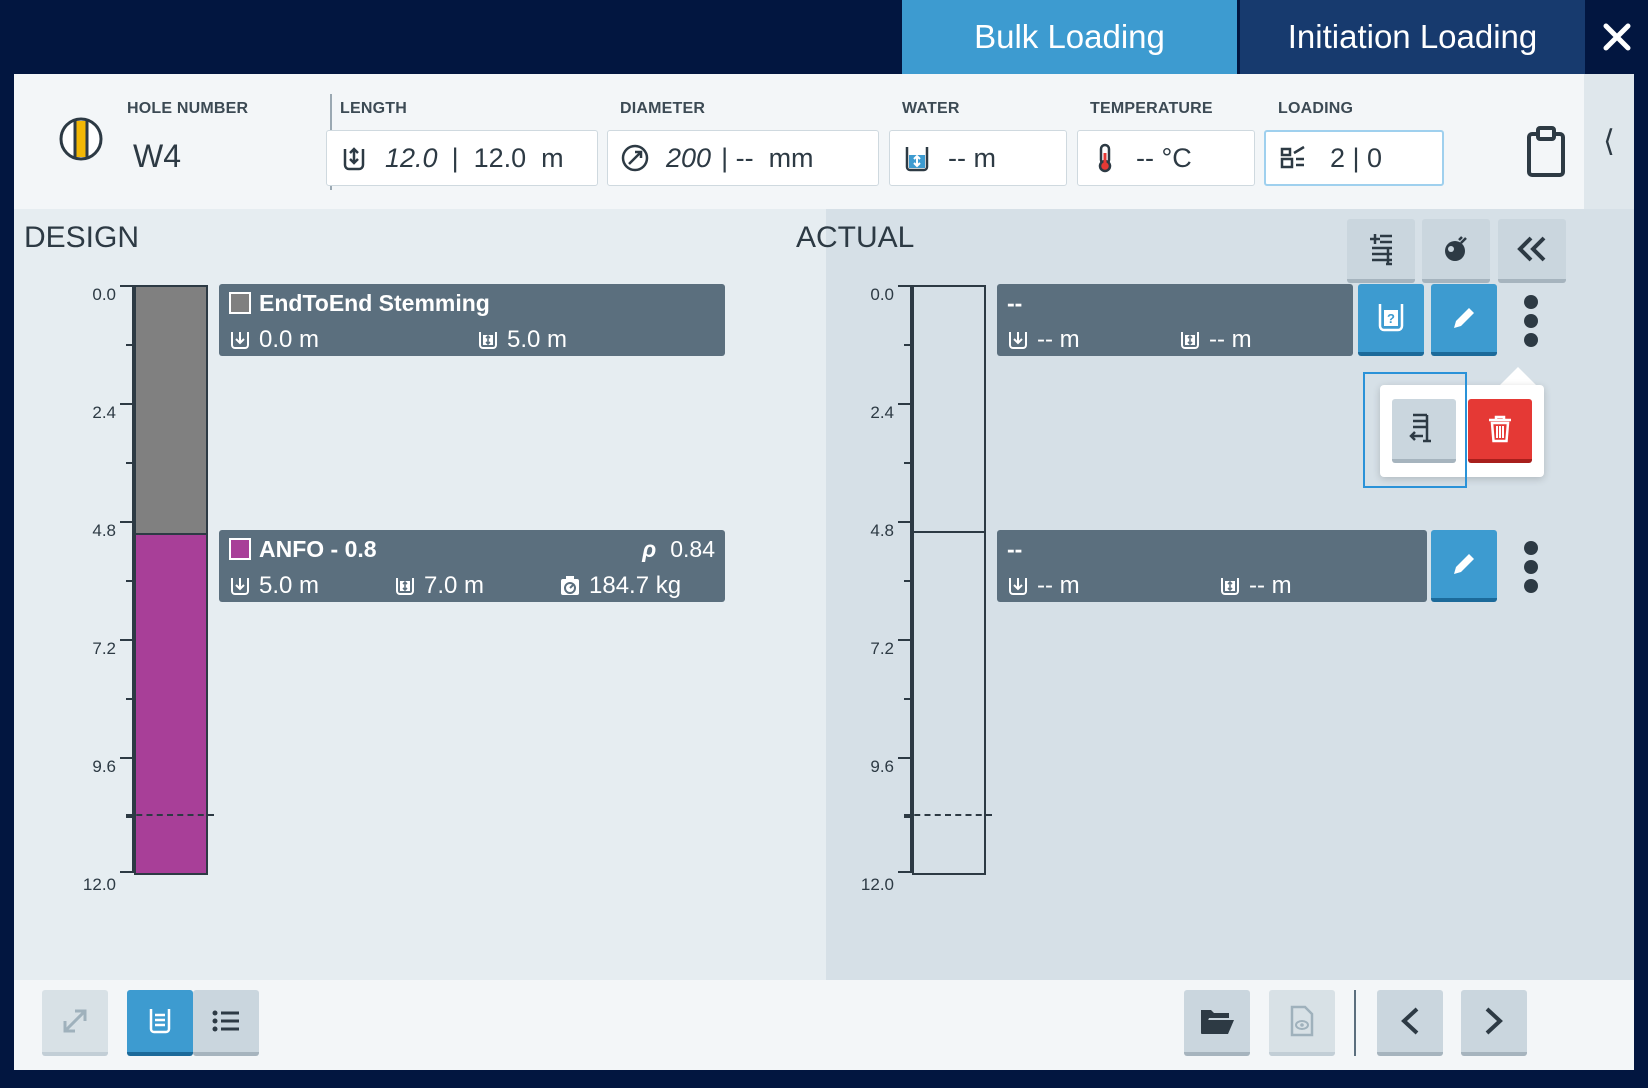  Describe the element at coordinates (1355, 1023) in the screenshot. I see `bottom-divider` at that location.